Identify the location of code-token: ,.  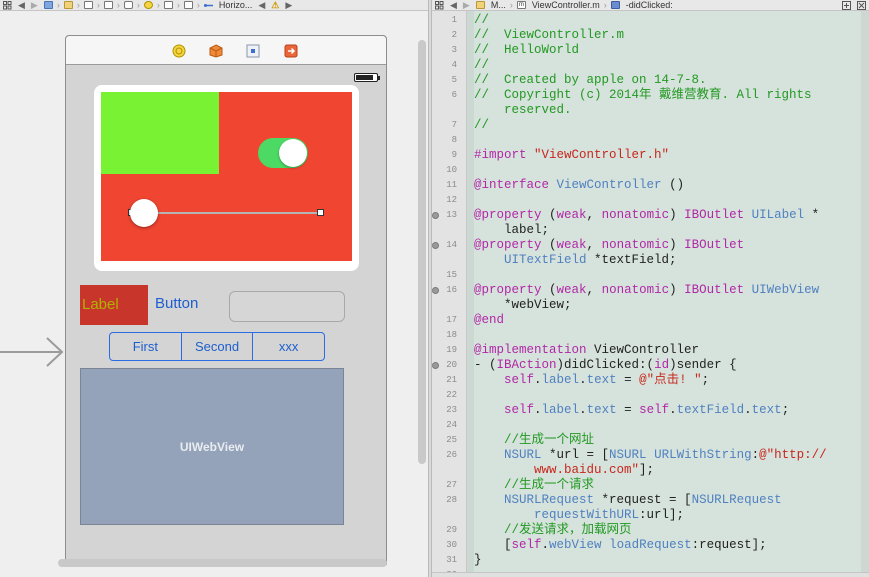
(594, 290).